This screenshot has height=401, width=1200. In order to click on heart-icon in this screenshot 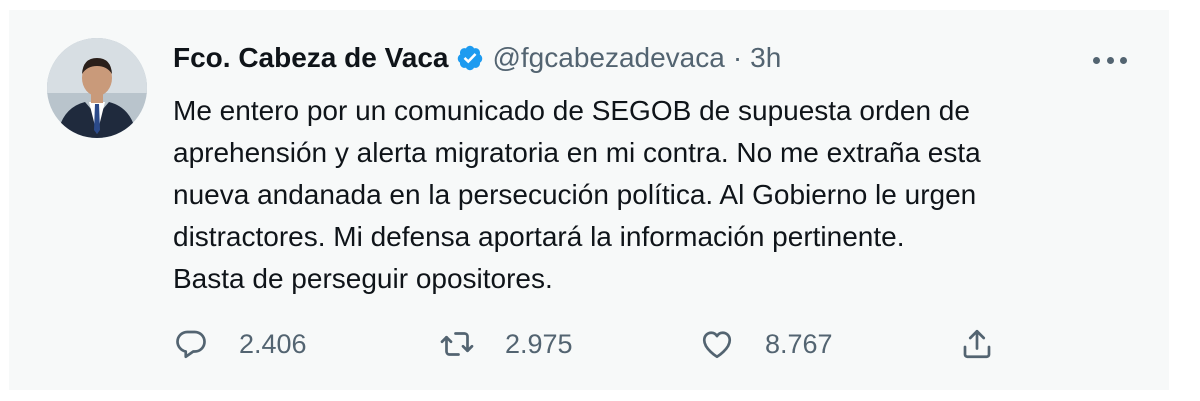, I will do `click(717, 344)`.